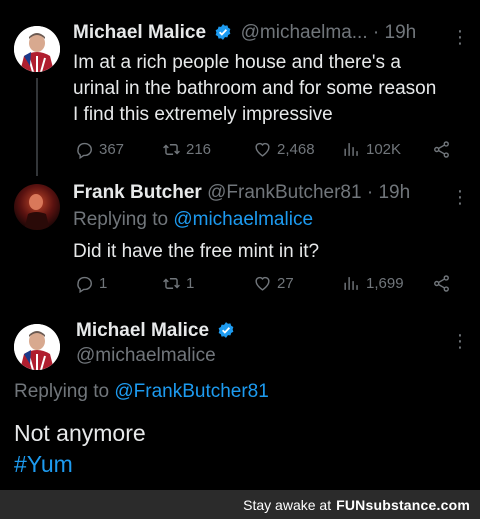 This screenshot has height=519, width=480. What do you see at coordinates (80, 433) in the screenshot?
I see `tweet-text: Not anymore` at bounding box center [80, 433].